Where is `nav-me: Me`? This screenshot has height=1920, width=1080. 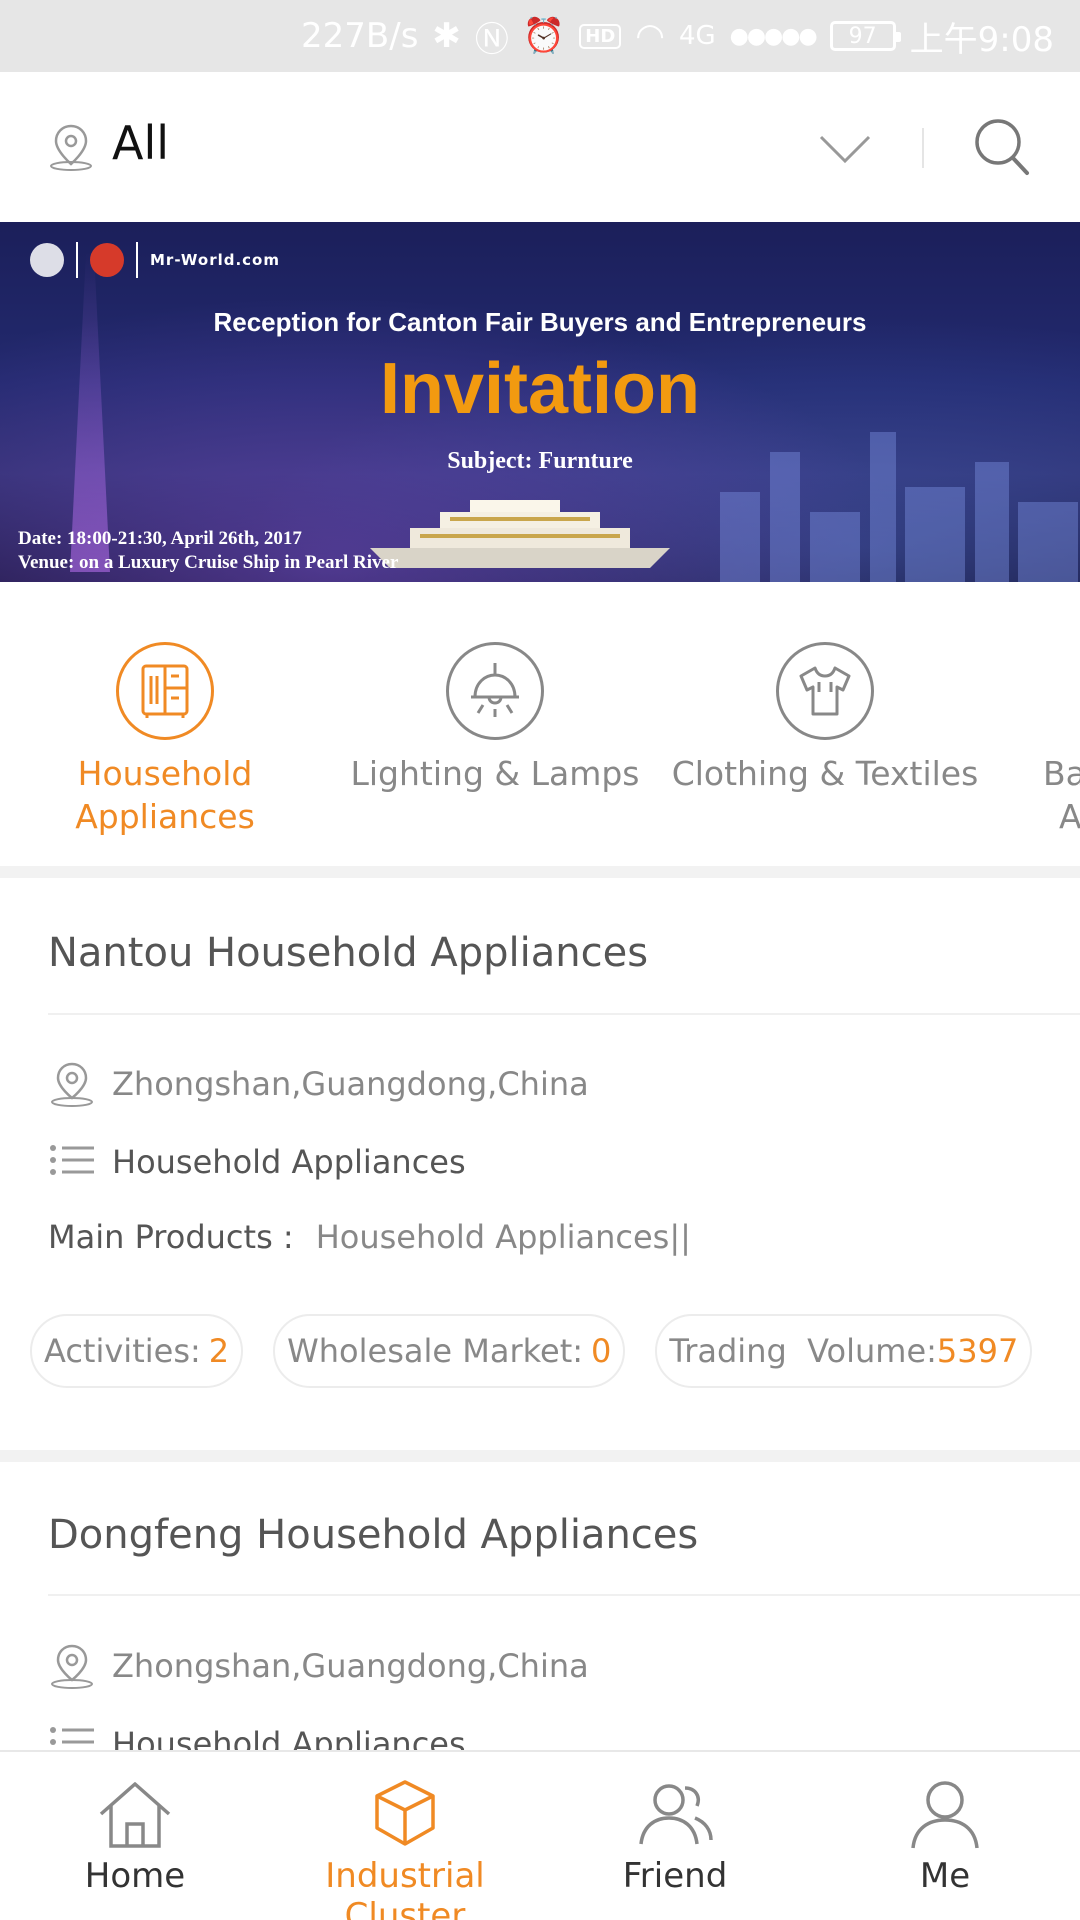 nav-me: Me is located at coordinates (945, 1836).